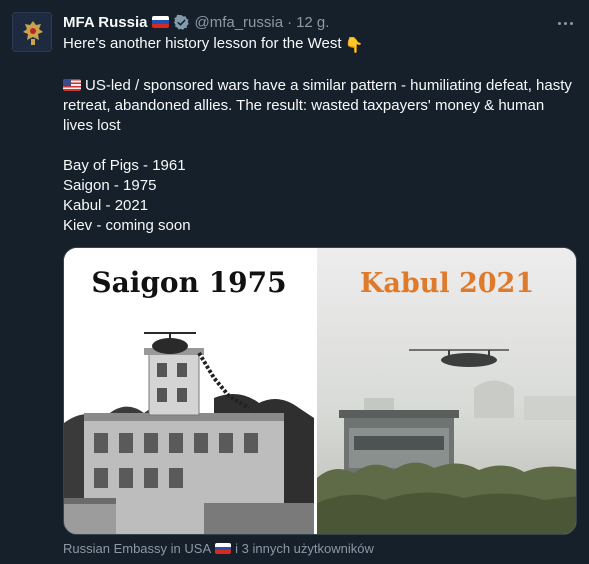 The height and width of the screenshot is (564, 589). I want to click on more-options-button, so click(565, 23).